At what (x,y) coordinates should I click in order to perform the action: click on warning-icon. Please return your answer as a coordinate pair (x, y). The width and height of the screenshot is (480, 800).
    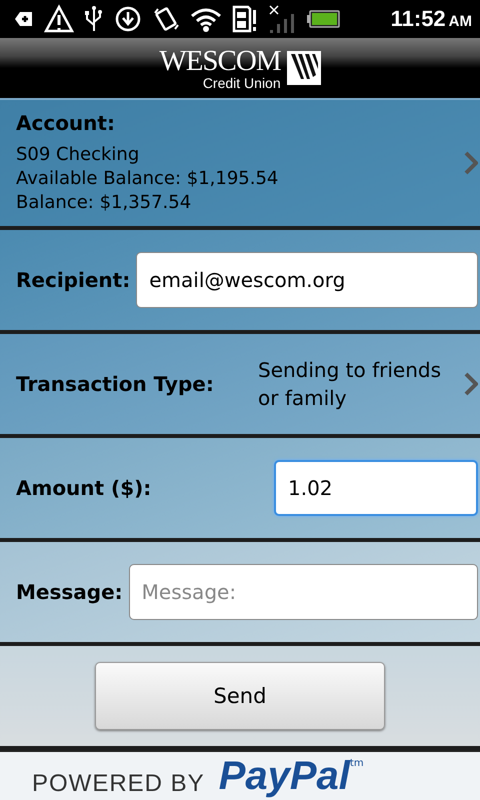
    Looking at the image, I should click on (59, 19).